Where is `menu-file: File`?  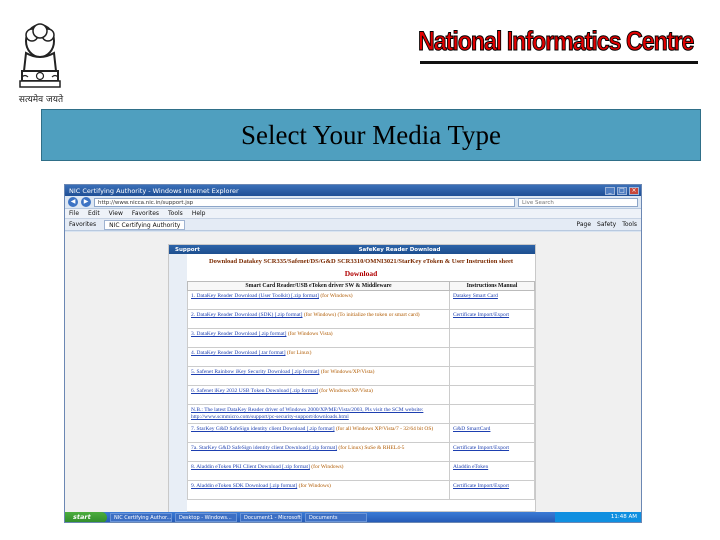
menu-file: File is located at coordinates (74, 213).